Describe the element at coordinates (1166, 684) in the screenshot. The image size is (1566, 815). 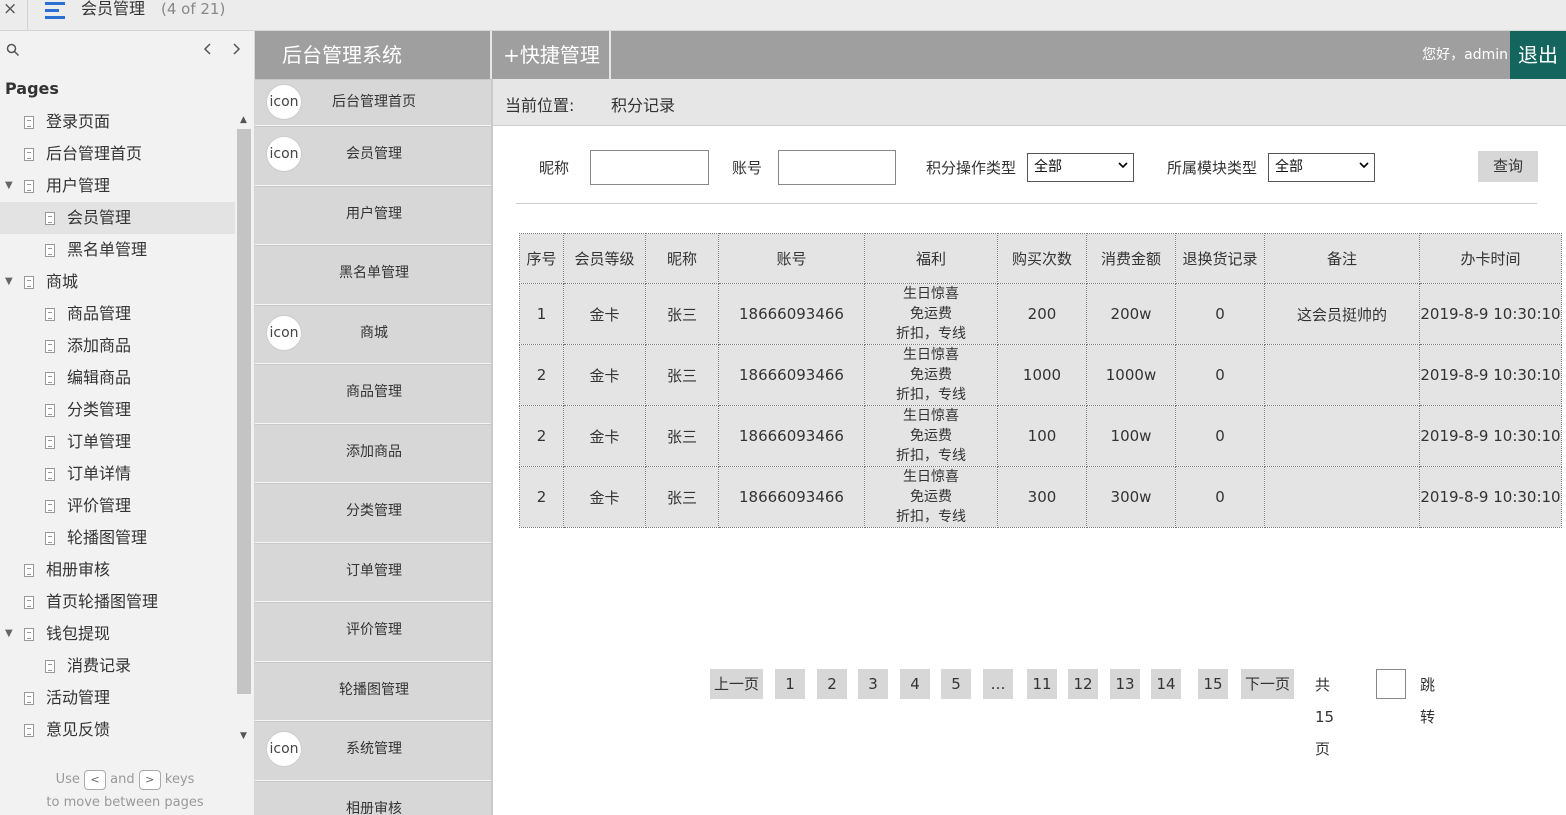
I see `page-button: 14` at that location.